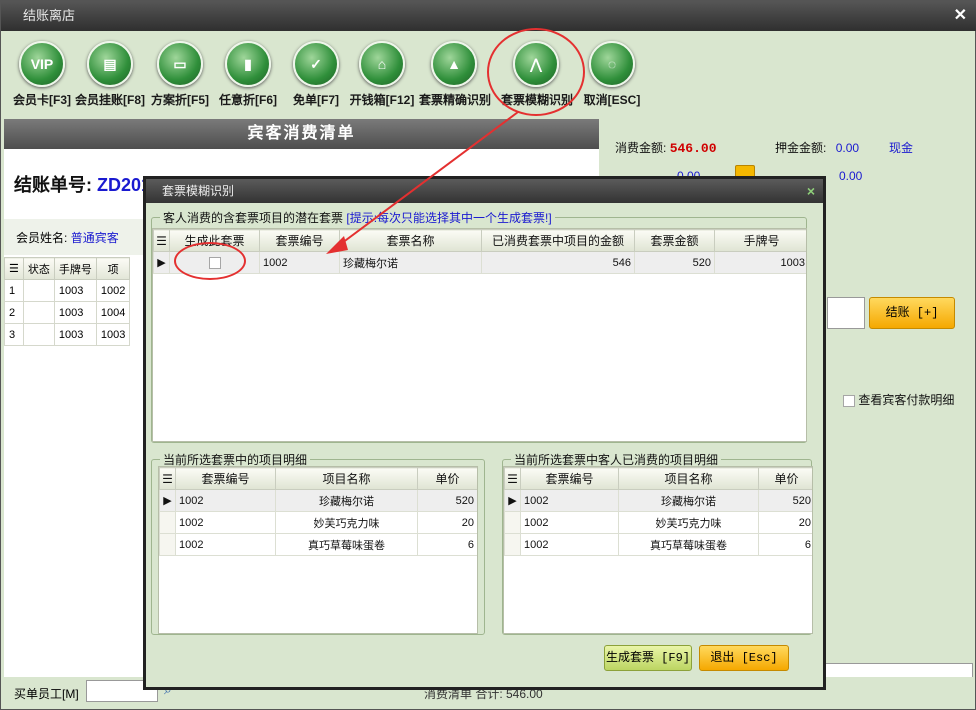 The width and height of the screenshot is (976, 710). I want to click on annotation-arrow, so click(422, 182).